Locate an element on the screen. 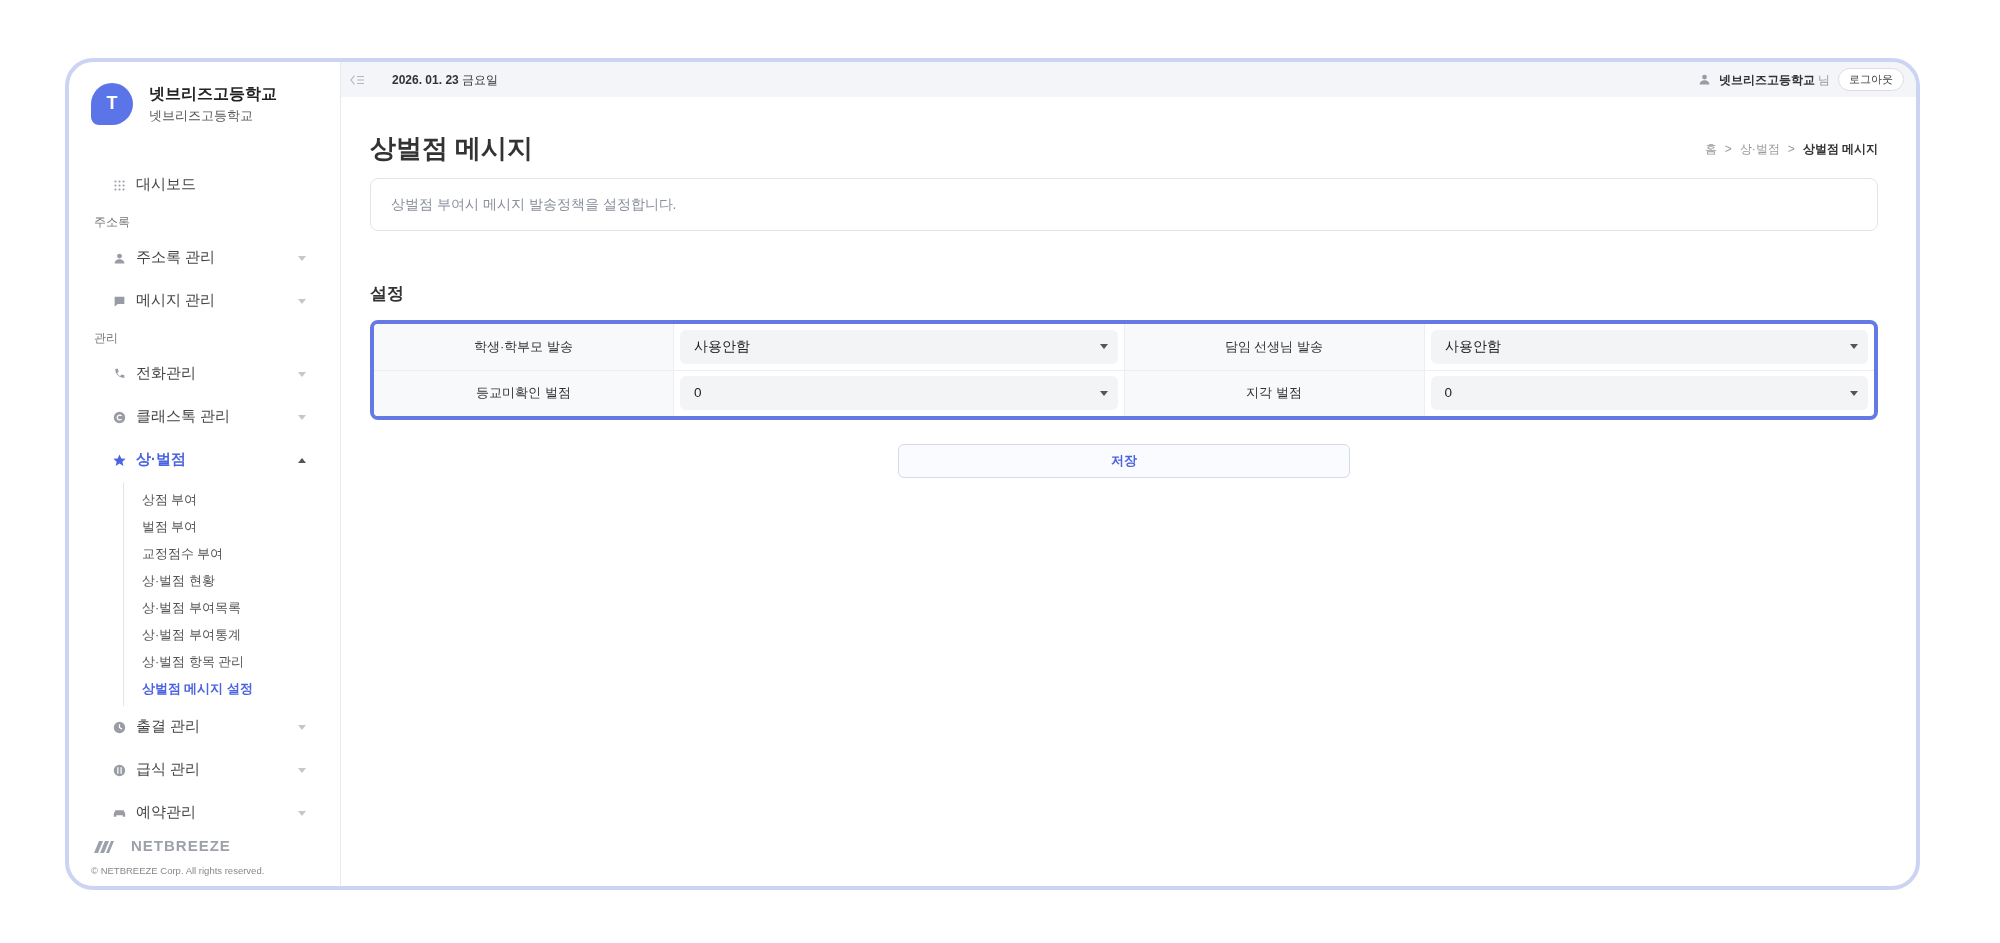  caret-up-icon is located at coordinates (302, 460).